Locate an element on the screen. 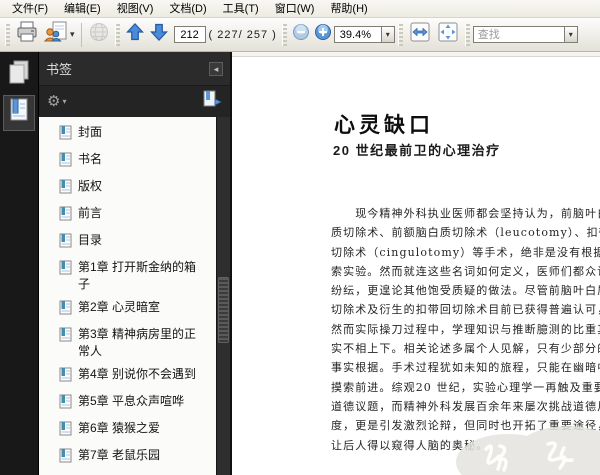 The height and width of the screenshot is (475, 600). bookmark-item: 第3章 精神病房里的正常人 is located at coordinates (128, 343).